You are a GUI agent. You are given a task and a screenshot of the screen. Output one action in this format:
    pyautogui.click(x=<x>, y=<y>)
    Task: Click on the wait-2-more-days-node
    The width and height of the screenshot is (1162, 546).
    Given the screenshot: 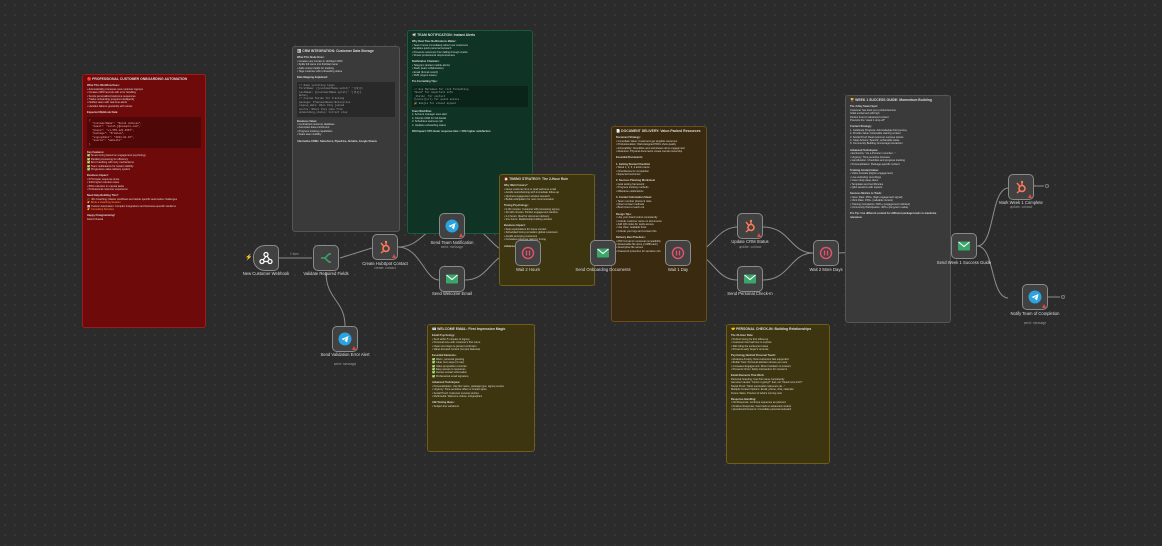 What is the action you would take?
    pyautogui.click(x=826, y=253)
    